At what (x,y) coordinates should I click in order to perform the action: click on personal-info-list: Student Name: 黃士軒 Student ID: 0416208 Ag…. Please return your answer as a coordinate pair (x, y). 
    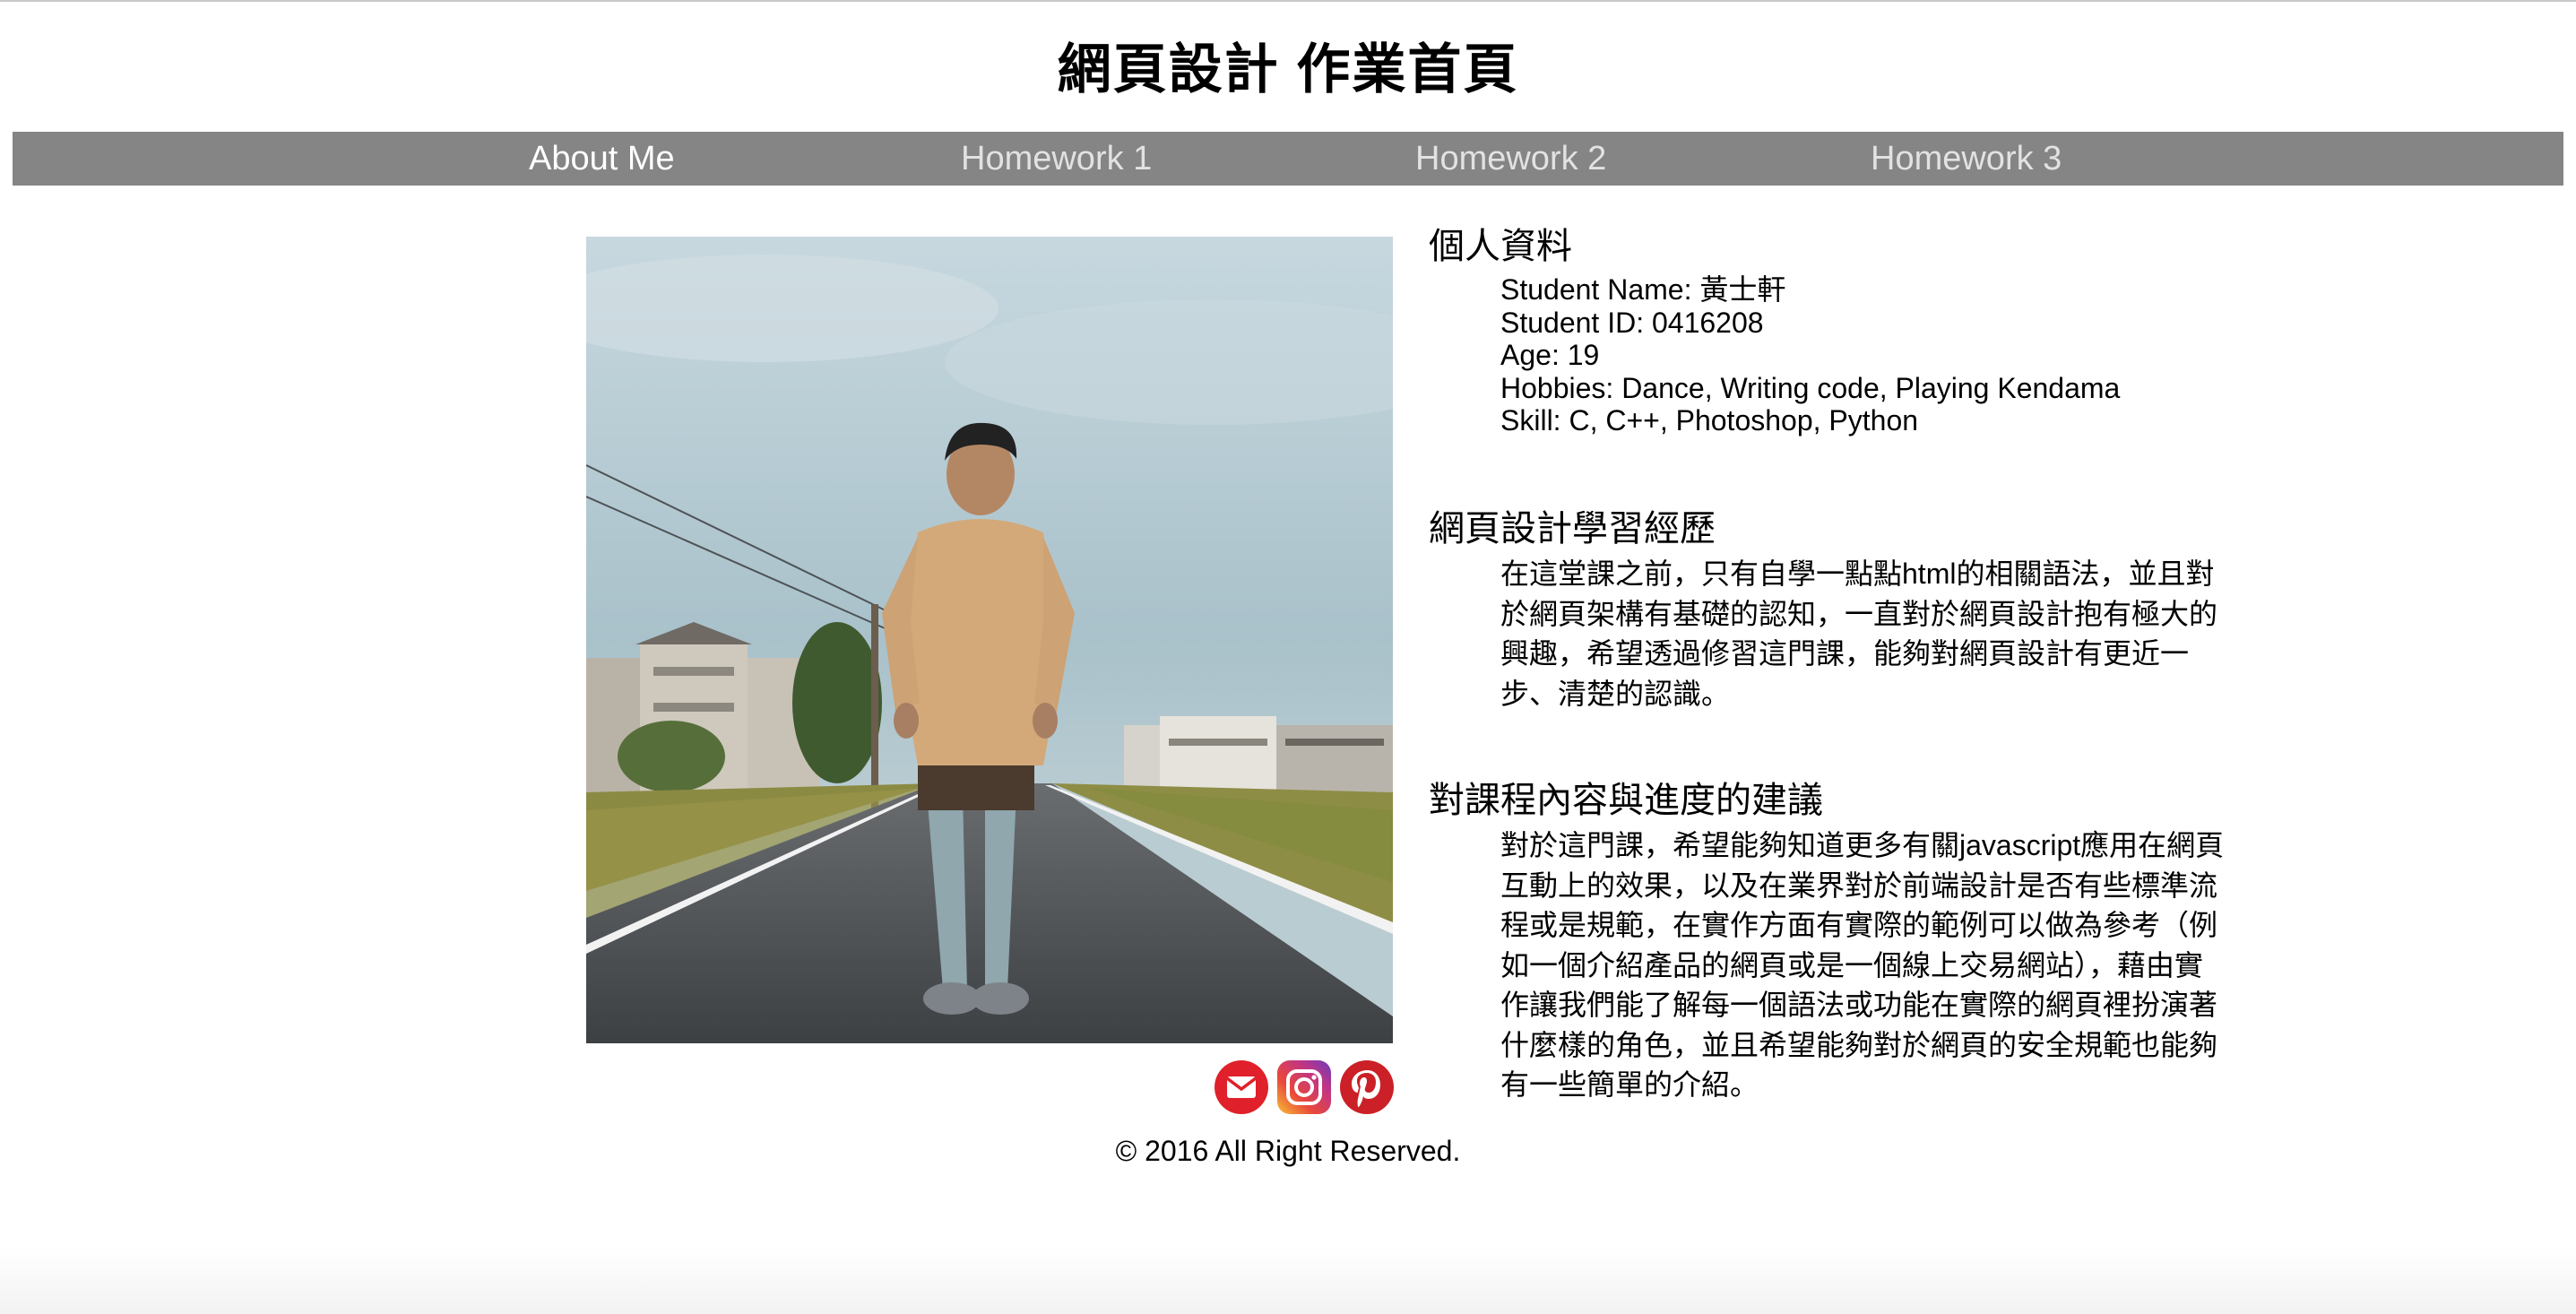
    Looking at the image, I should click on (1810, 355).